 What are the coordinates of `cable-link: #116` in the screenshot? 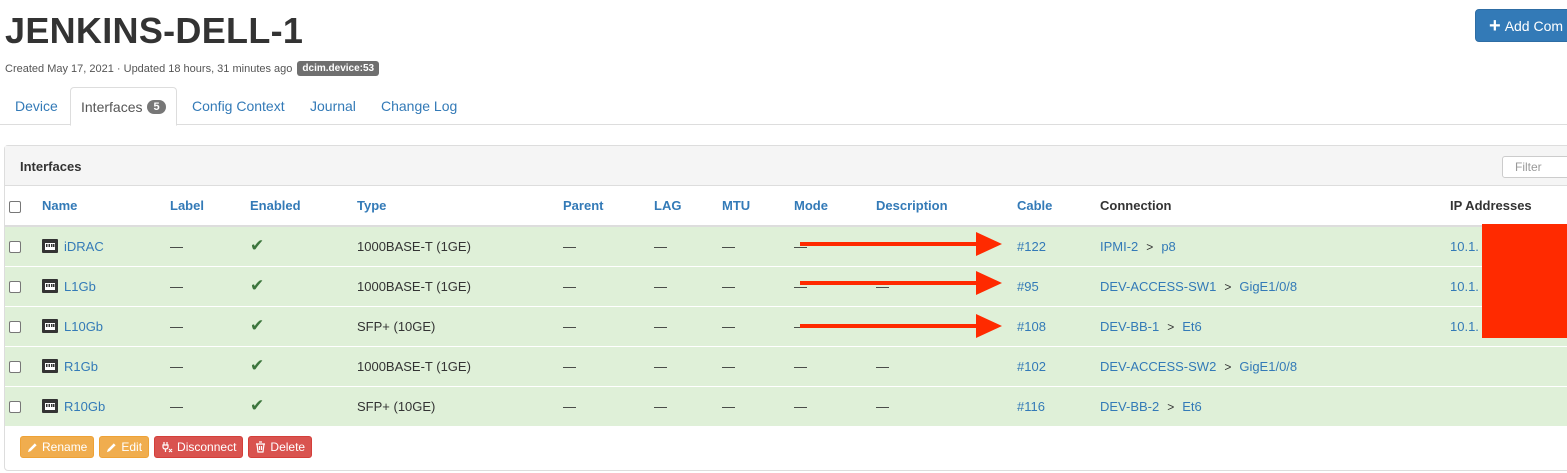 It's located at (1031, 406).